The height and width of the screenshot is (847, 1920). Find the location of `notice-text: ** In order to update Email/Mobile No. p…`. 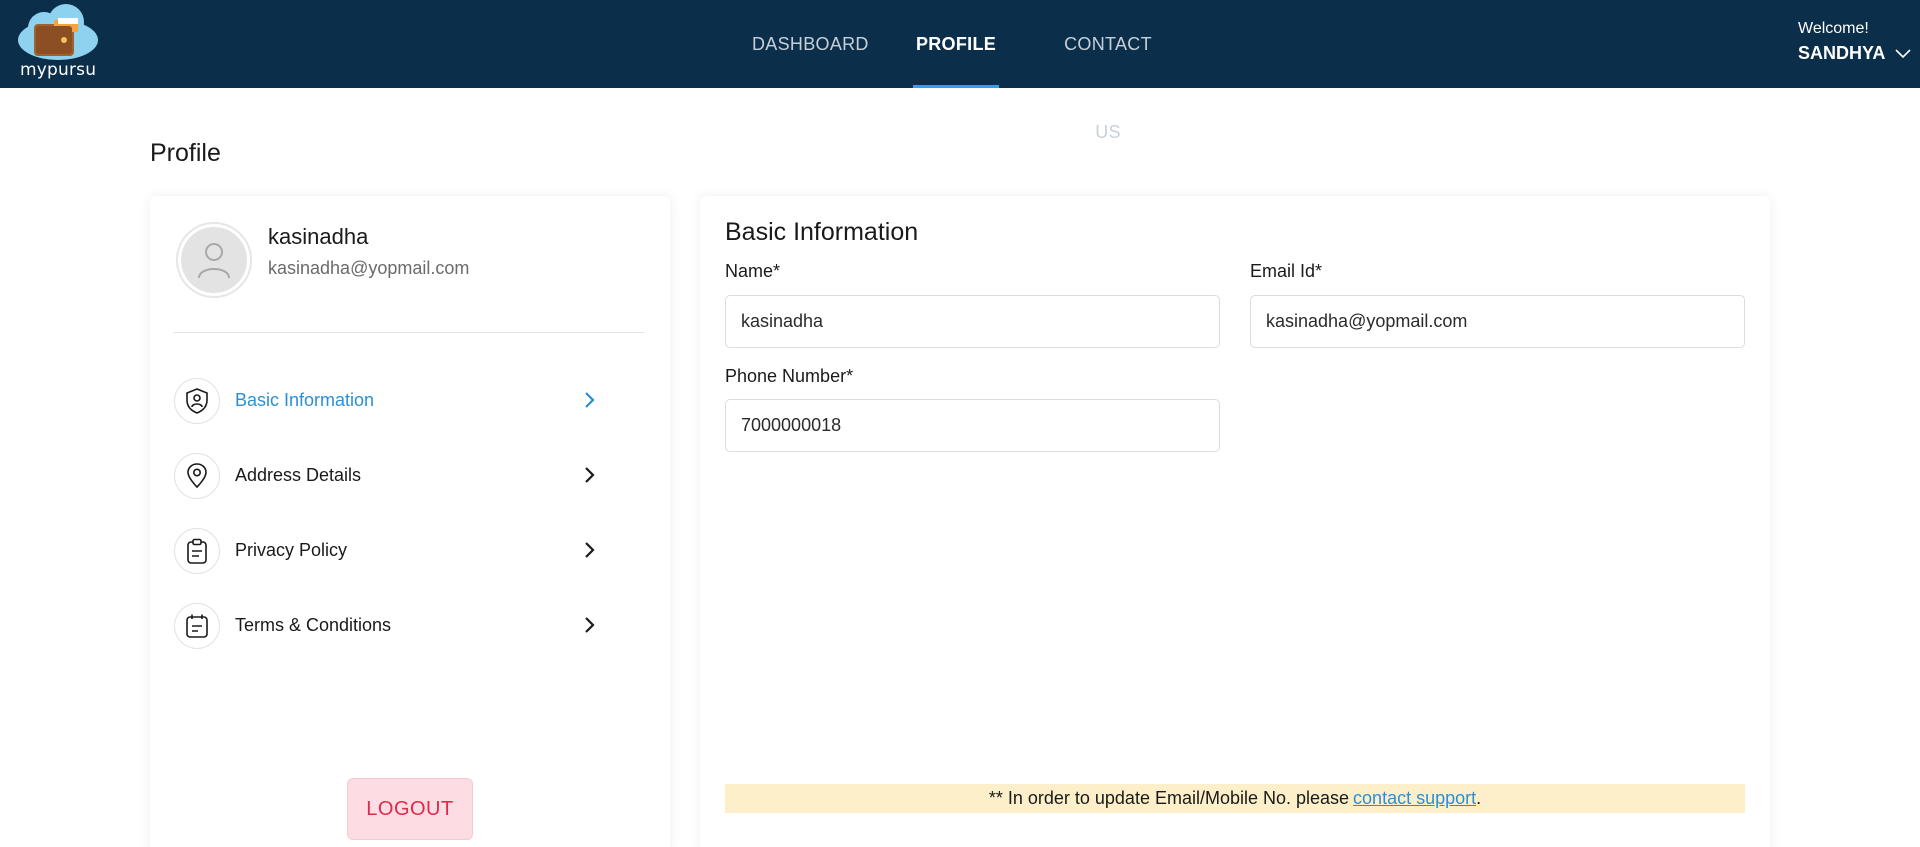

notice-text: ** In order to update Email/Mobile No. p… is located at coordinates (1169, 798).